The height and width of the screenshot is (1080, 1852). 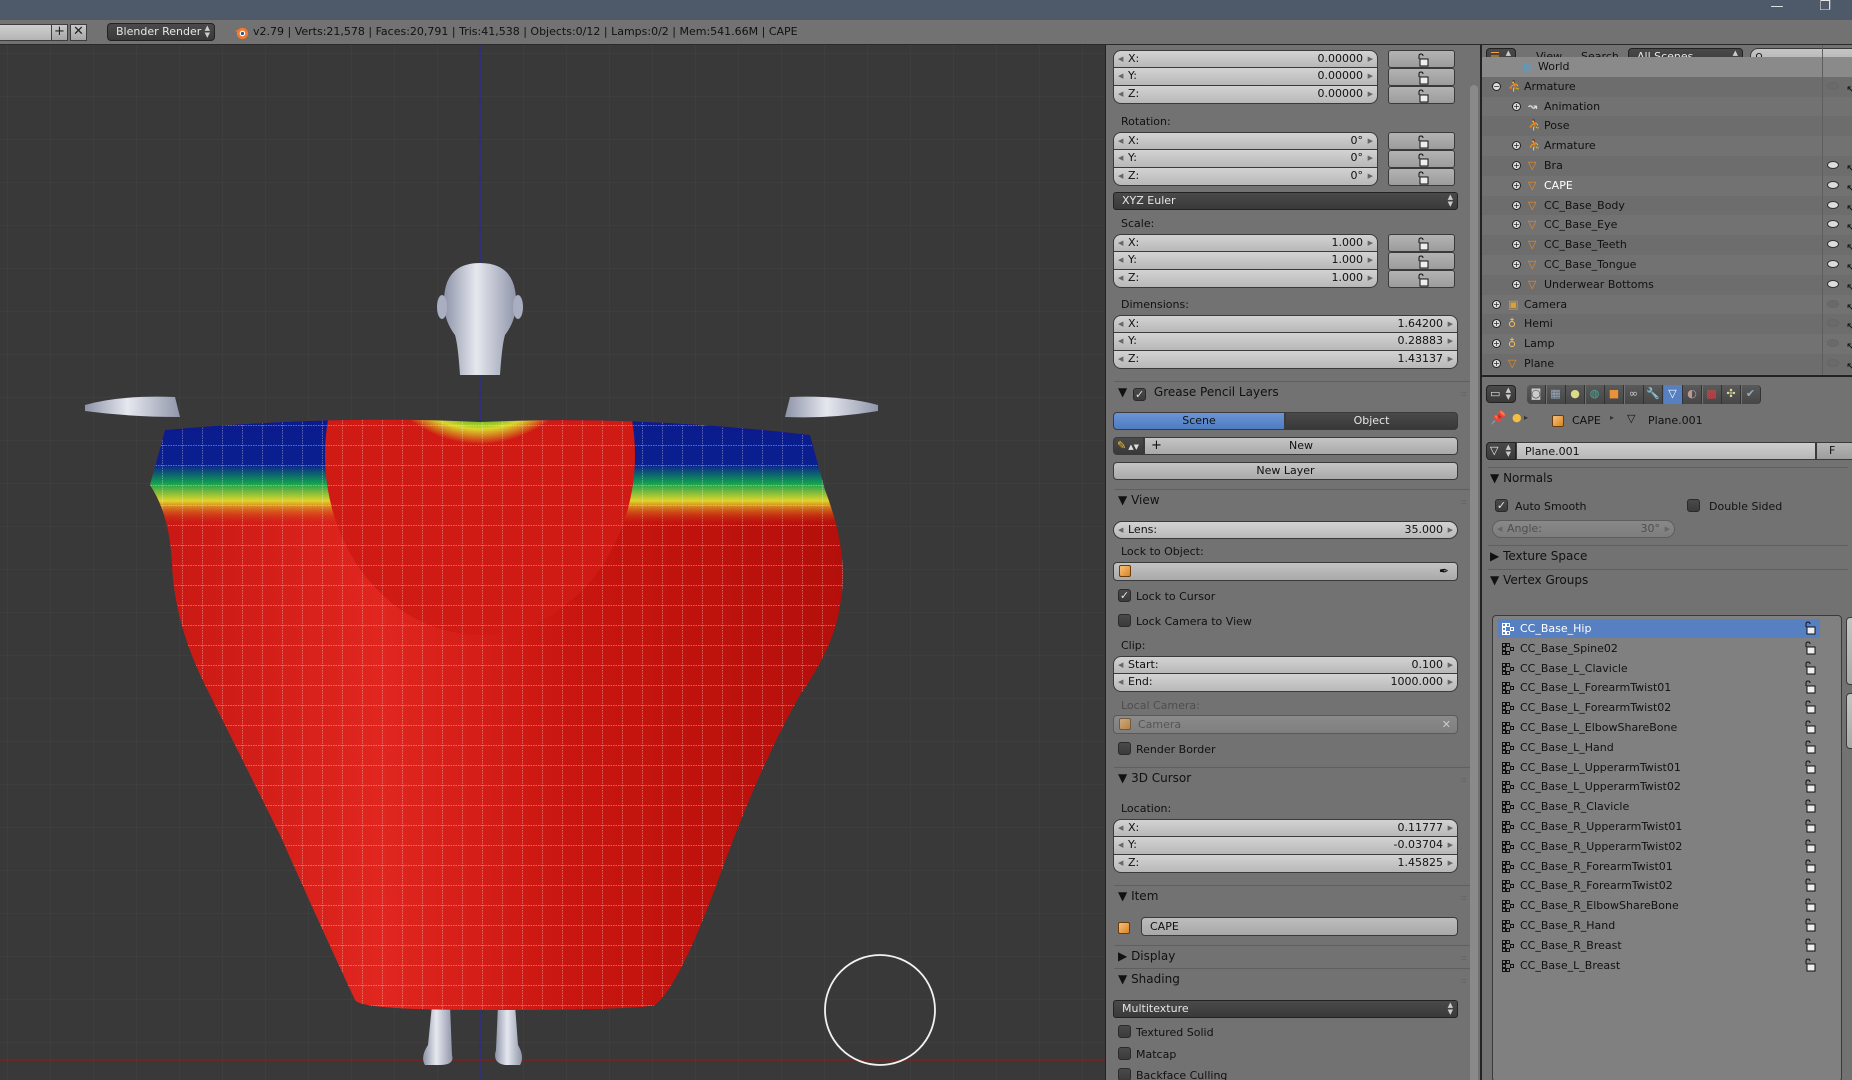 What do you see at coordinates (1653, 394) in the screenshot?
I see `tab-modifiers-icon: 🔧` at bounding box center [1653, 394].